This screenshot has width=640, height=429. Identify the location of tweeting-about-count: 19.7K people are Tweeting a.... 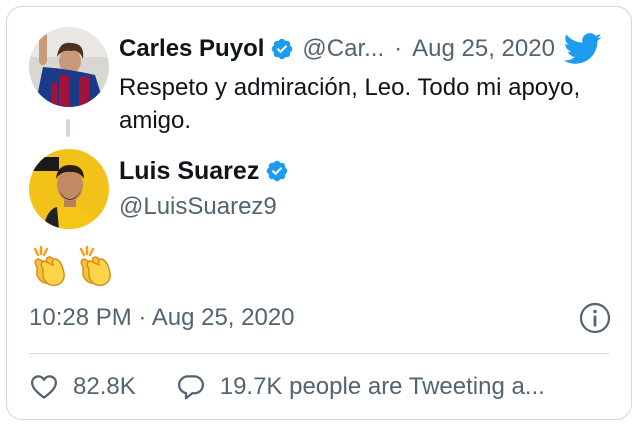
(382, 386).